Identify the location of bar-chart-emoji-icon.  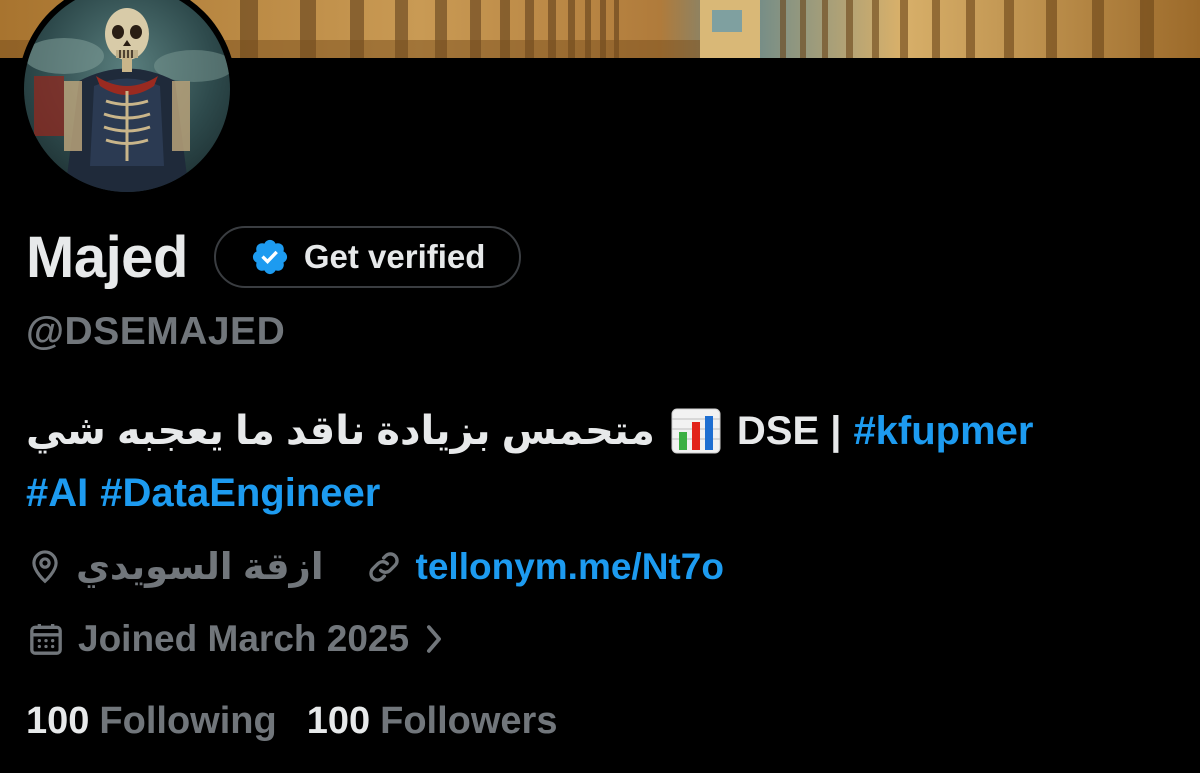
(696, 431).